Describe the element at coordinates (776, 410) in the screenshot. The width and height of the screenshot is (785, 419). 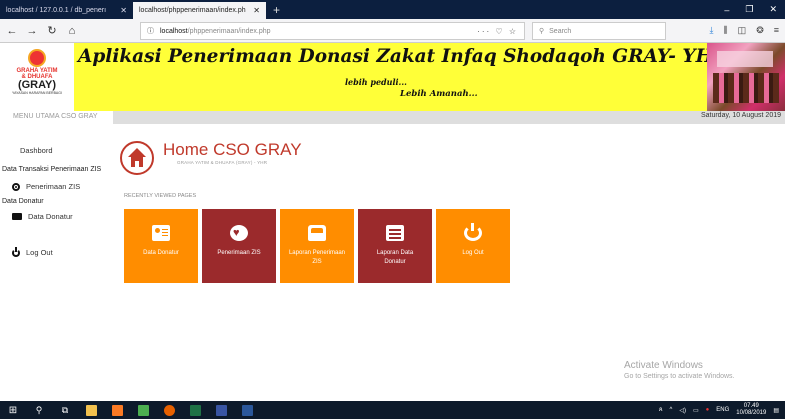
I see `notifications-icon: ▤` at that location.